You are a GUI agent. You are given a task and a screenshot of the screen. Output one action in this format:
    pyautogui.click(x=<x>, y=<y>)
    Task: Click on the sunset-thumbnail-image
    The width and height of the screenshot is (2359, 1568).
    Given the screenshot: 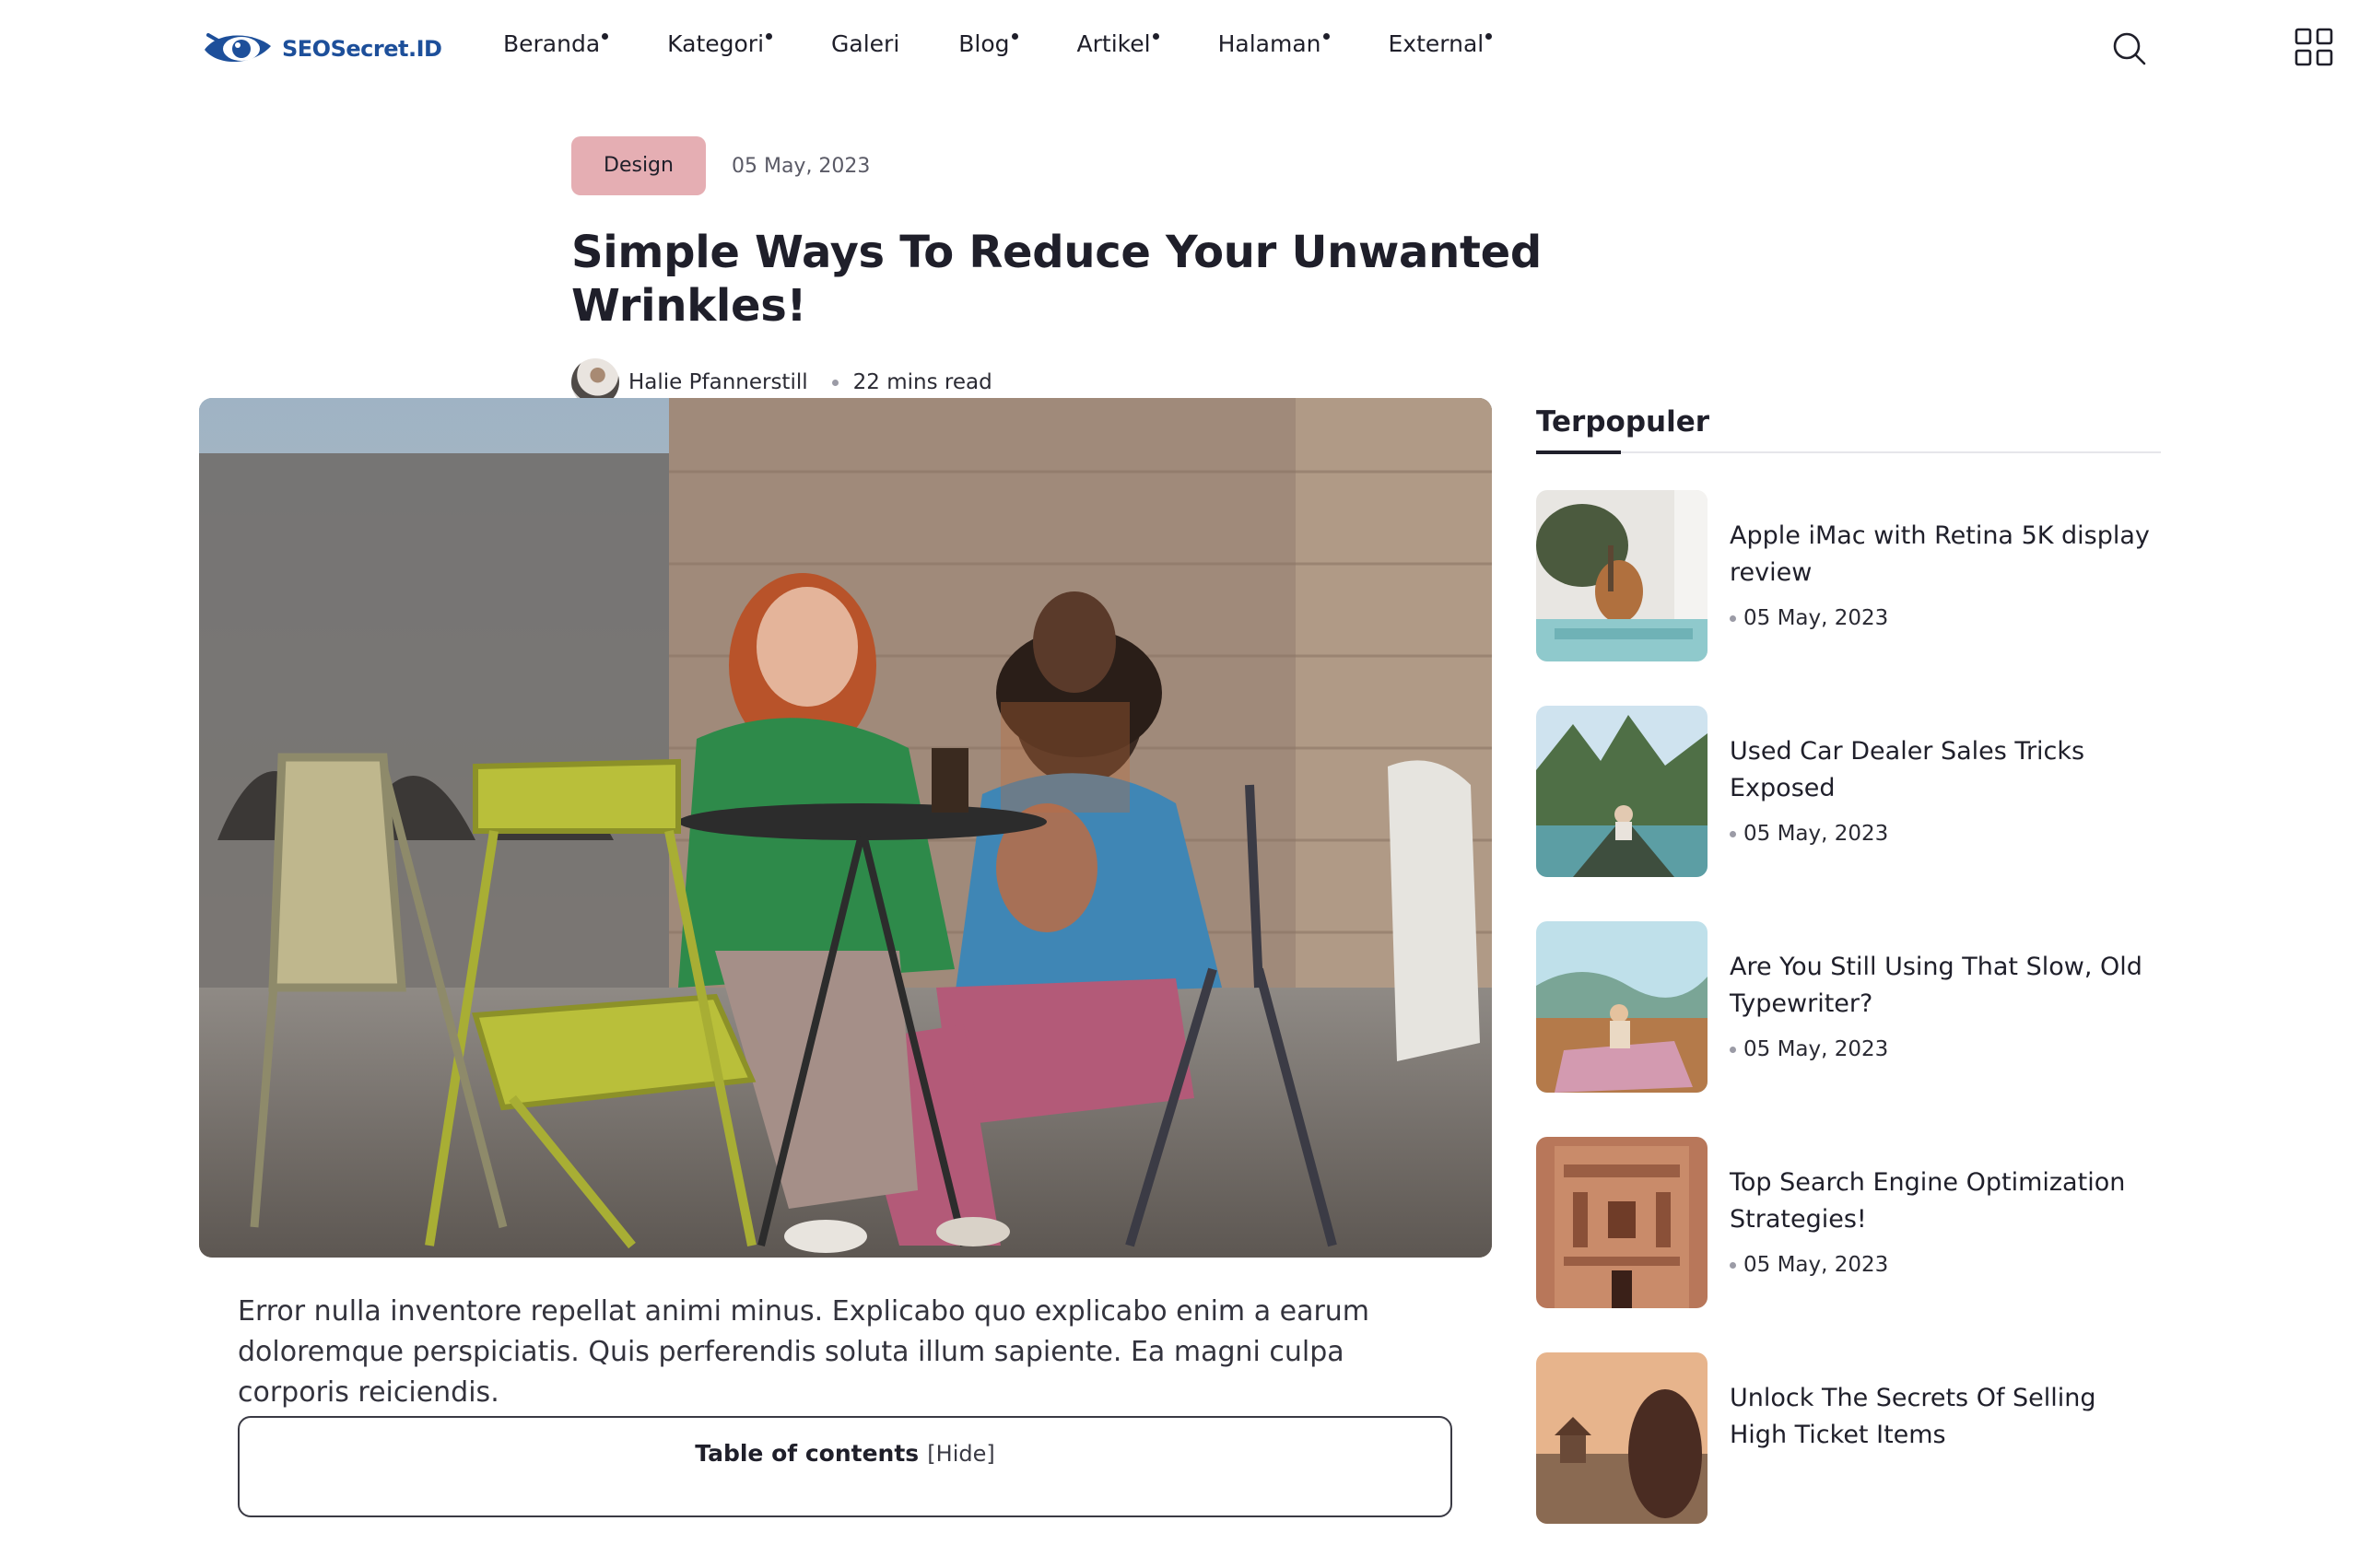 What is the action you would take?
    pyautogui.click(x=1622, y=1438)
    